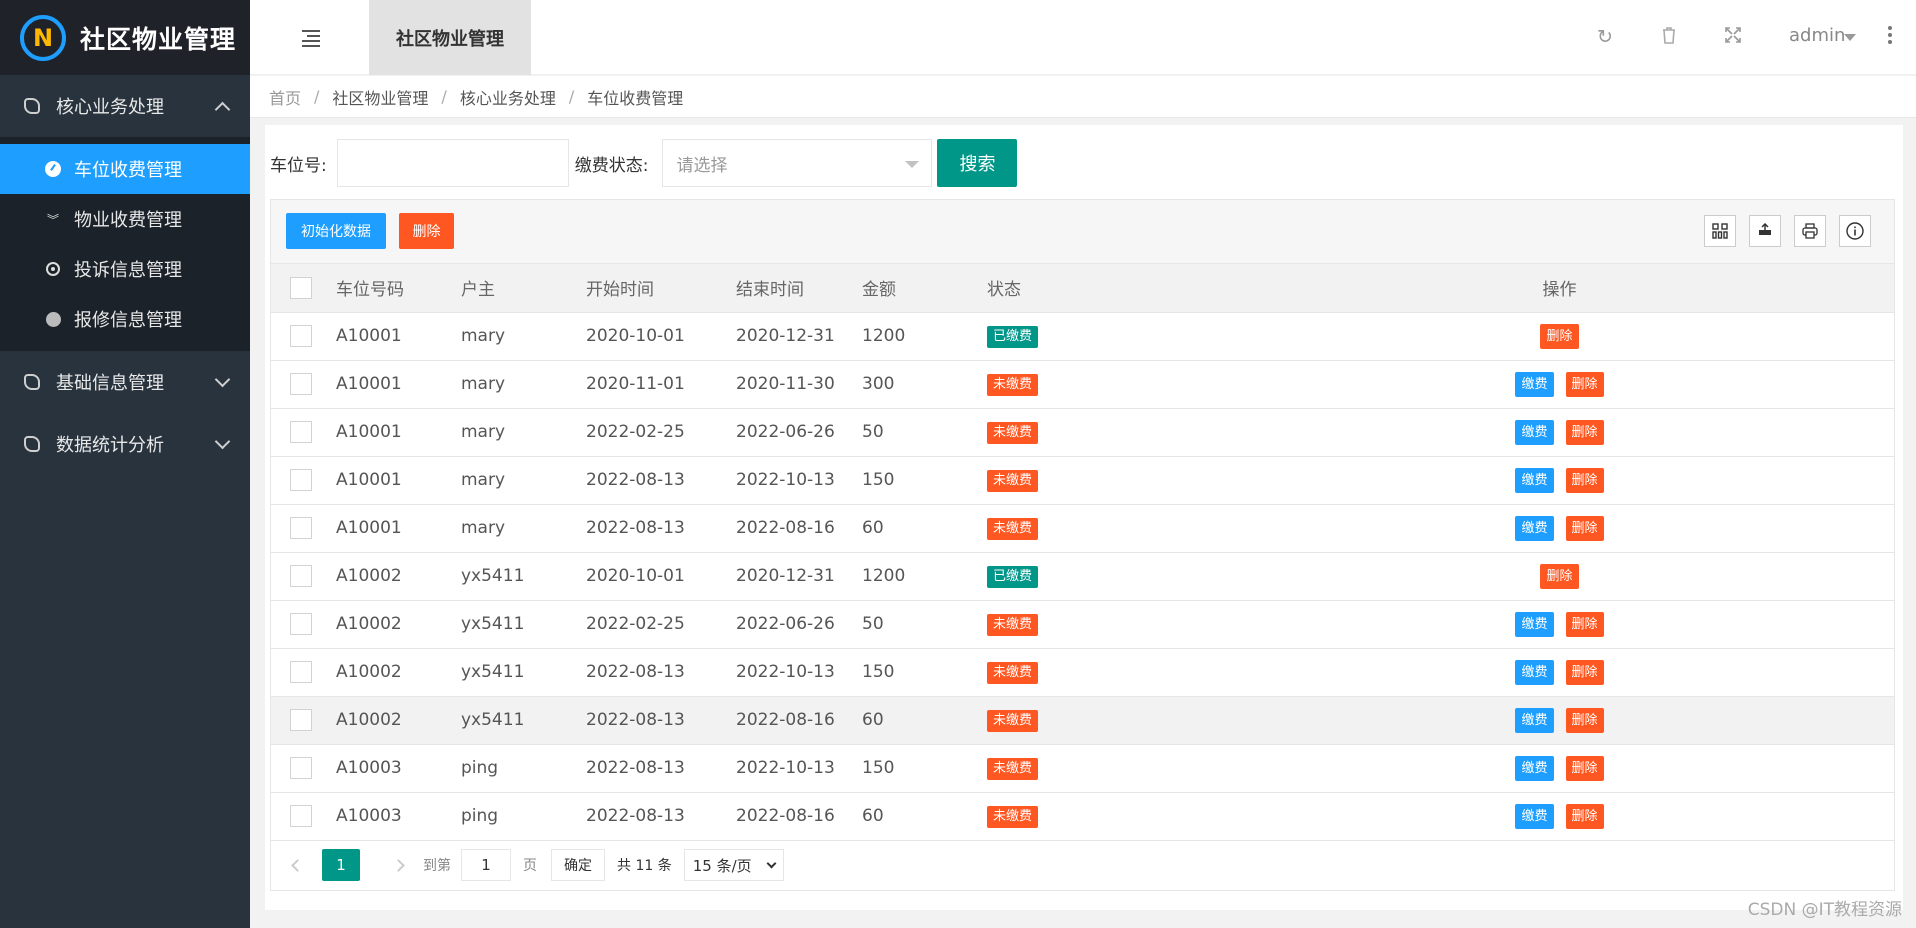 The image size is (1916, 928). What do you see at coordinates (530, 866) in the screenshot?
I see `page-unit: 页` at bounding box center [530, 866].